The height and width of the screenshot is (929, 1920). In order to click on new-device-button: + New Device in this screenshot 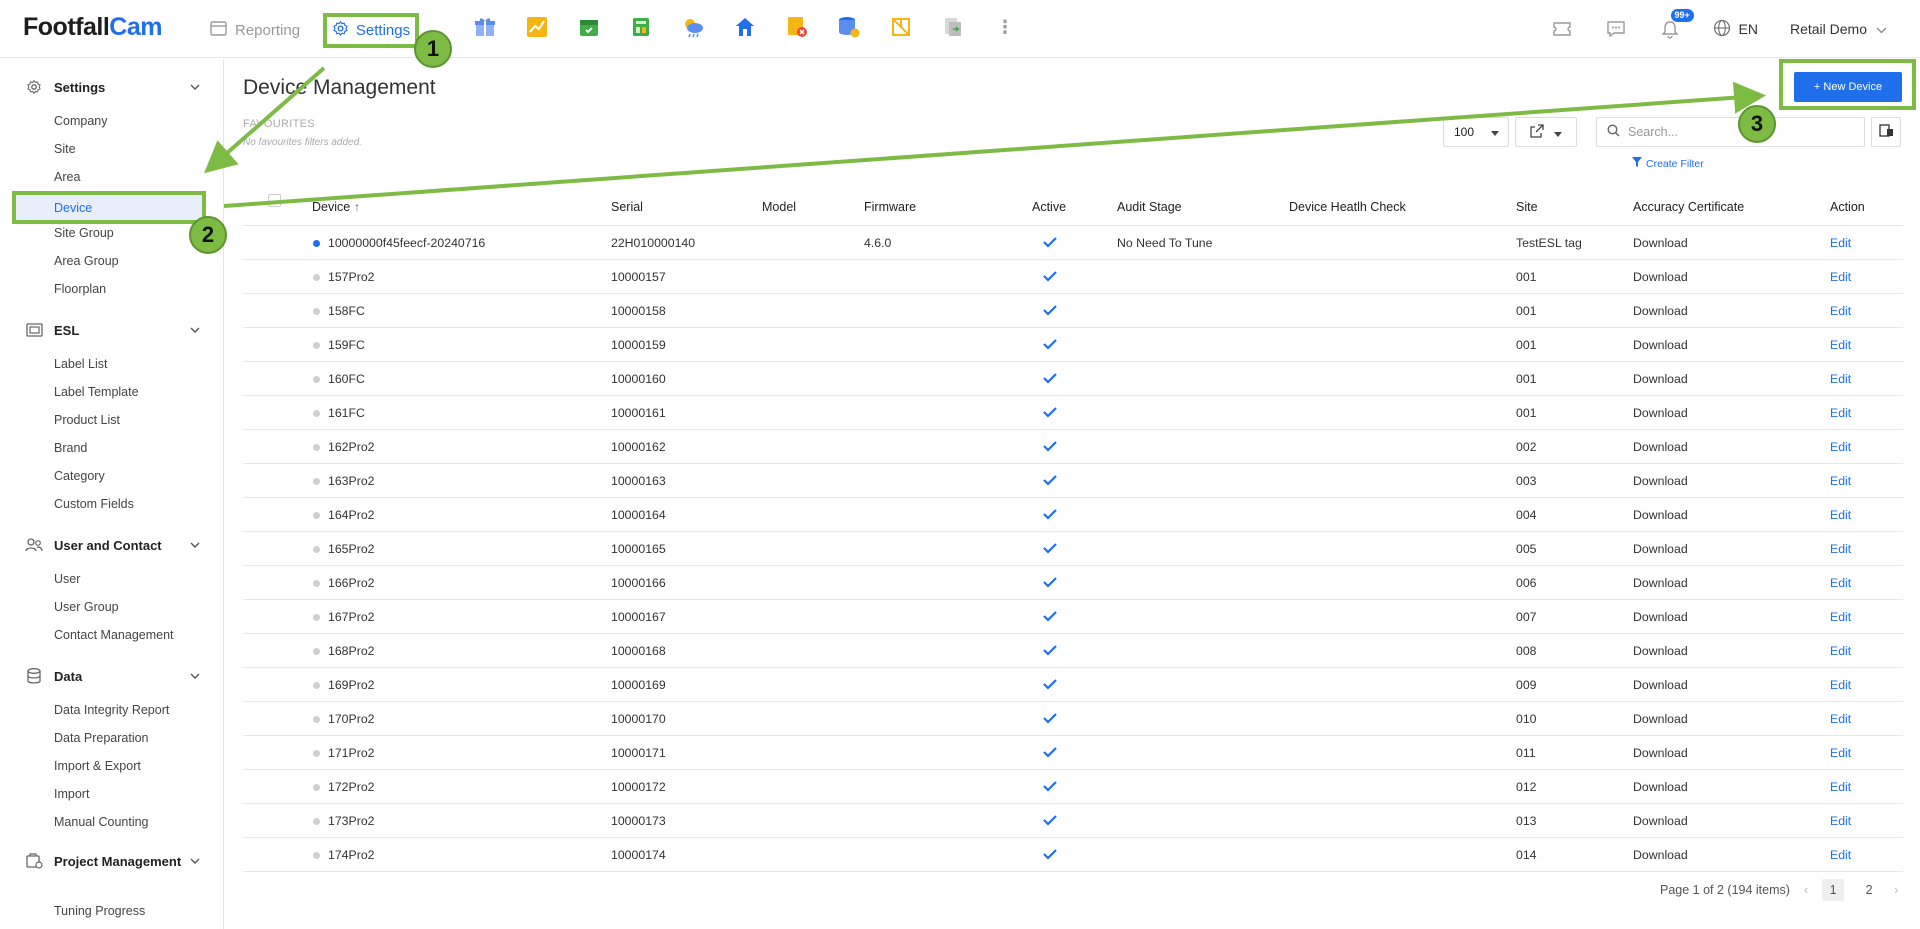, I will do `click(1848, 87)`.